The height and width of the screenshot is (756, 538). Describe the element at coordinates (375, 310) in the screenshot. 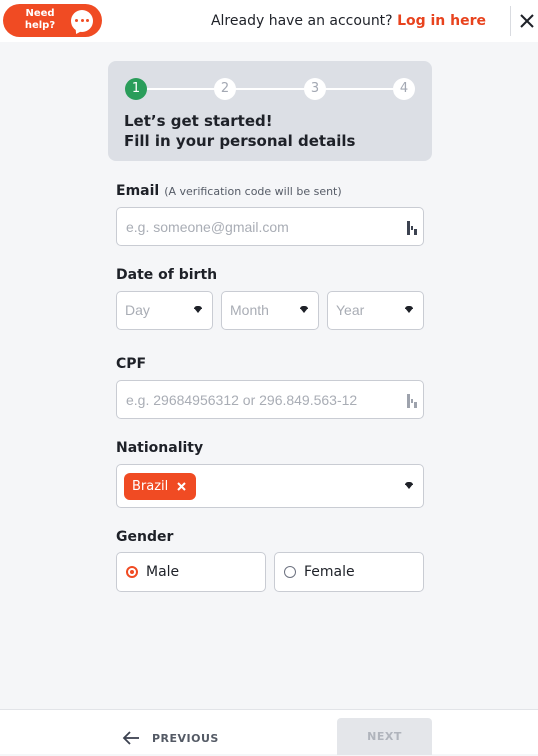

I see `year-select: Year` at that location.